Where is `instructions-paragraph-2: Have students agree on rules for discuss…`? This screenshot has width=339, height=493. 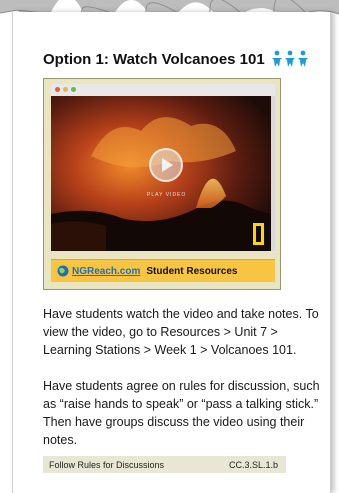 instructions-paragraph-2: Have students agree on rules for discuss… is located at coordinates (181, 413).